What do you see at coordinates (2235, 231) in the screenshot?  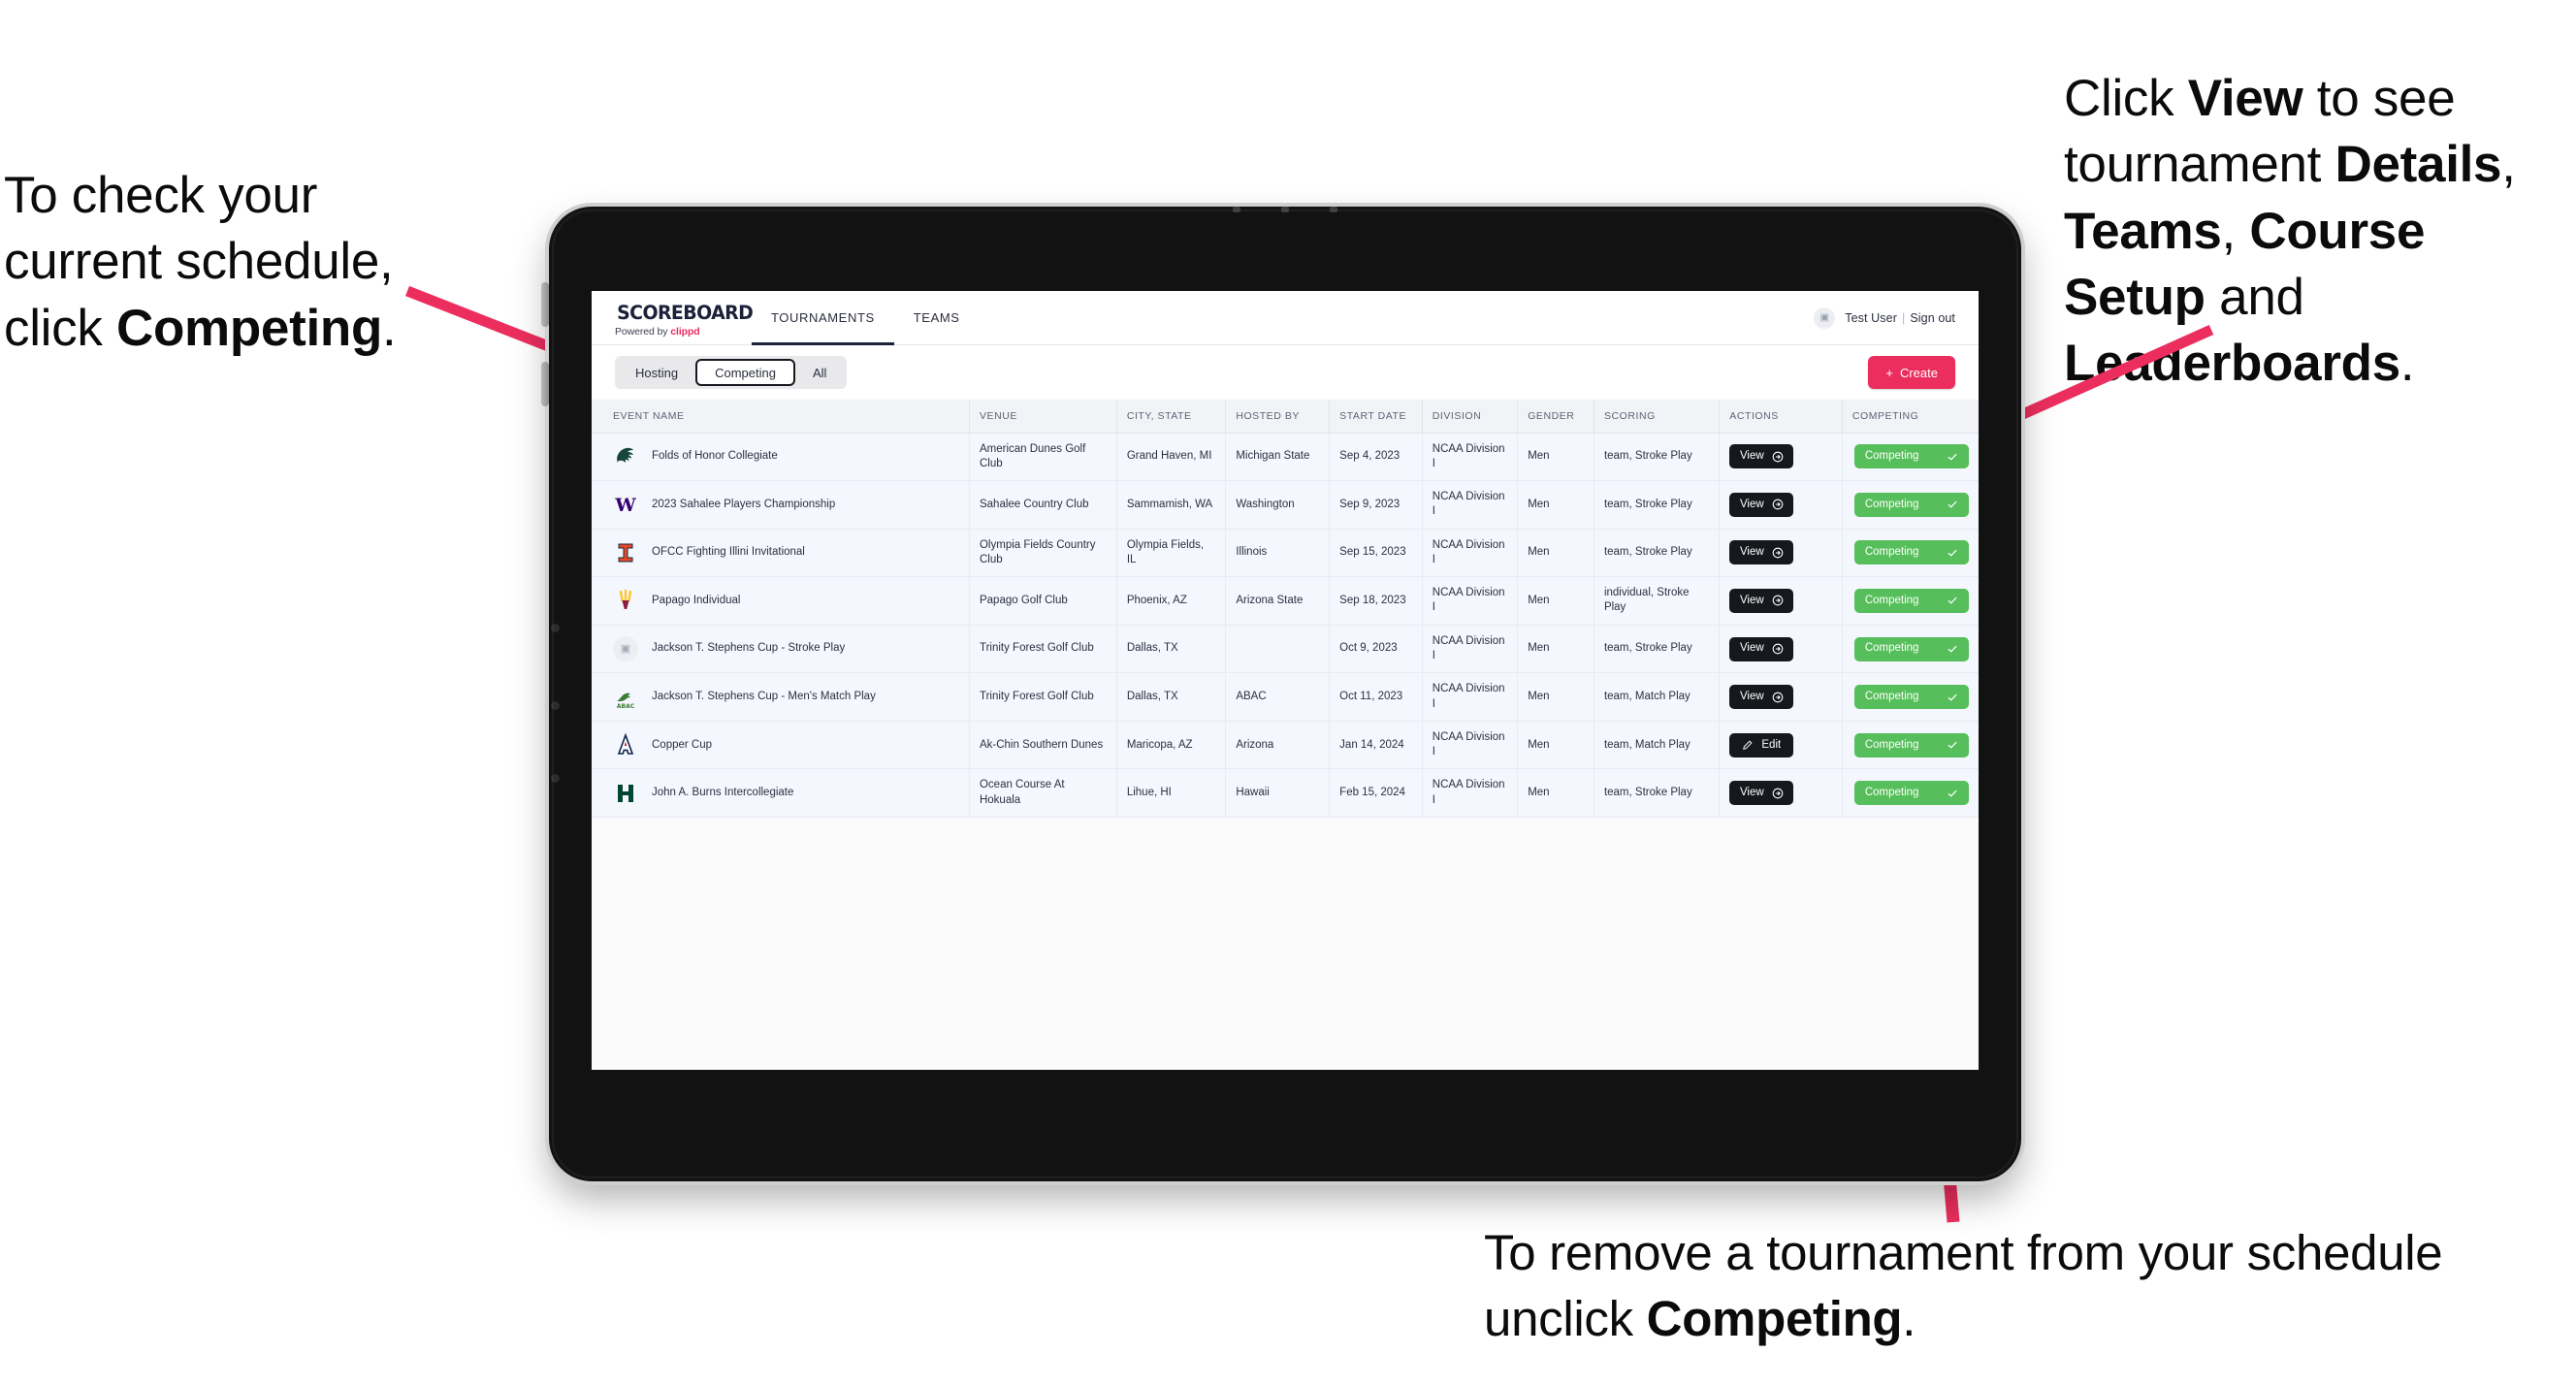 I see `annotation-right-p4: ,` at bounding box center [2235, 231].